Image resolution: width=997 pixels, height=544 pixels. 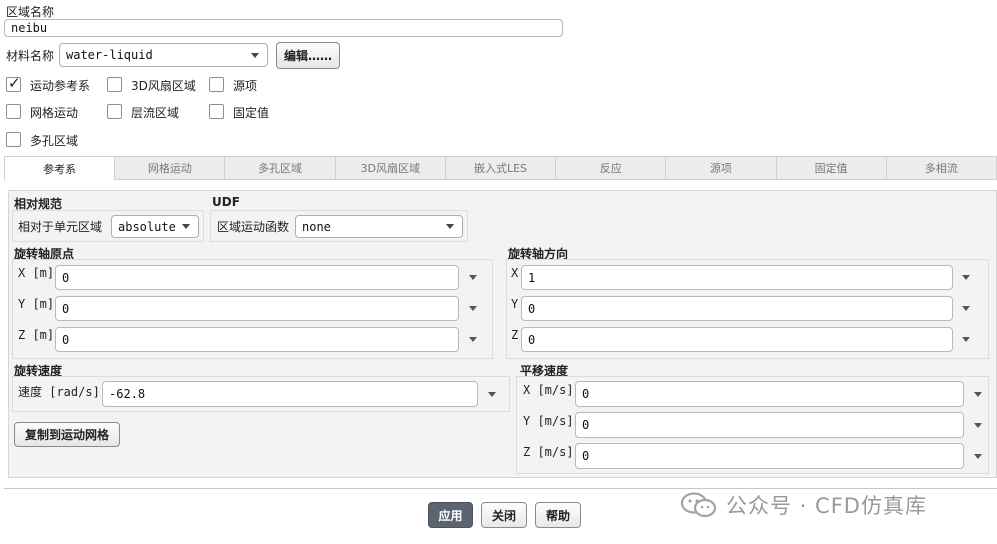 I want to click on option-fixed-values-checkbox, so click(x=216, y=111).